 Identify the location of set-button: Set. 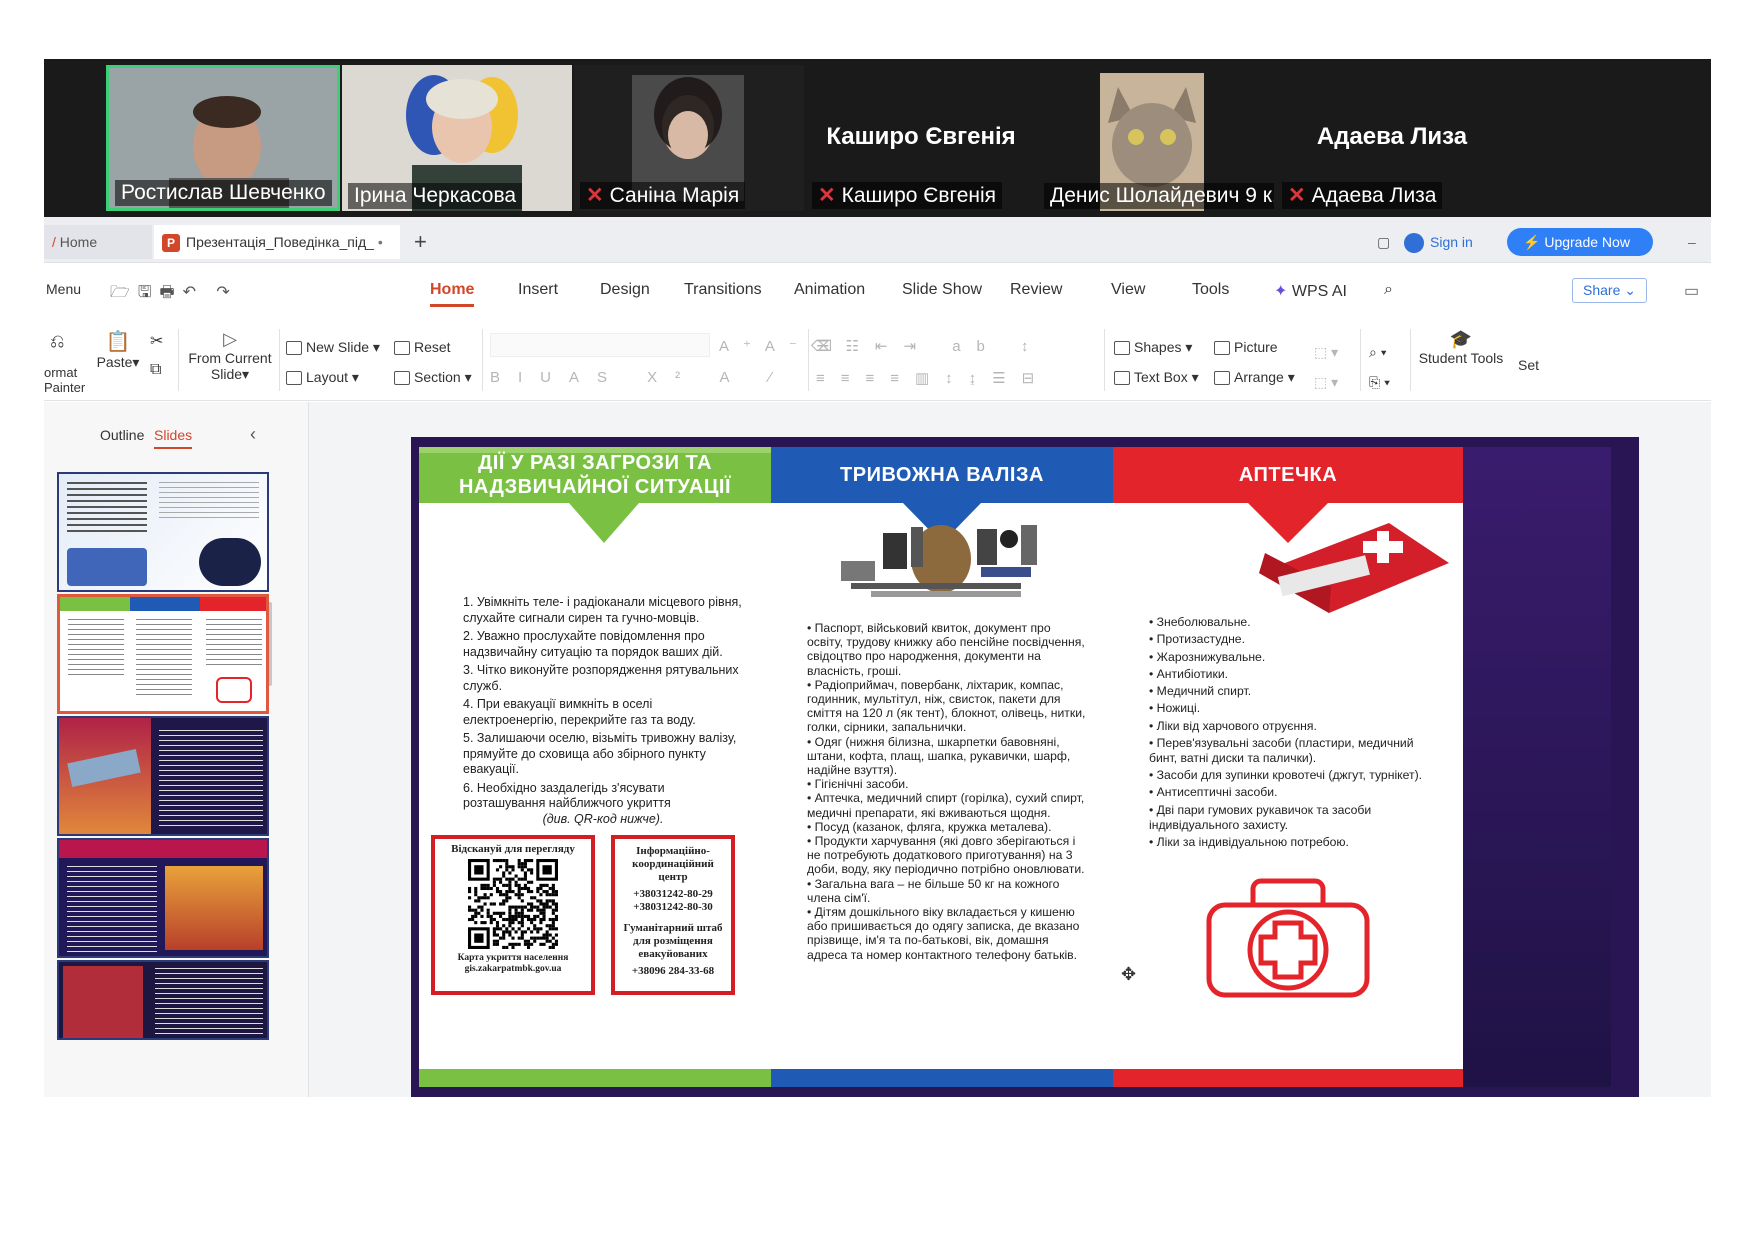
(1528, 365).